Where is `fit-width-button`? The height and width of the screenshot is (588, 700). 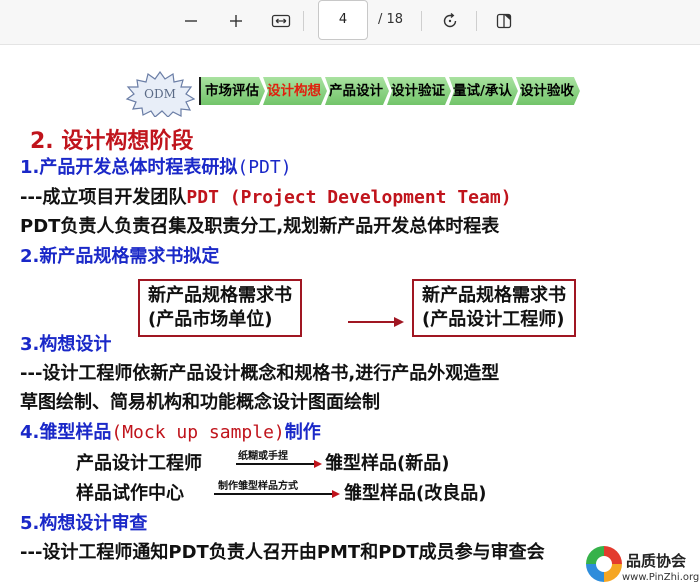 fit-width-button is located at coordinates (281, 21).